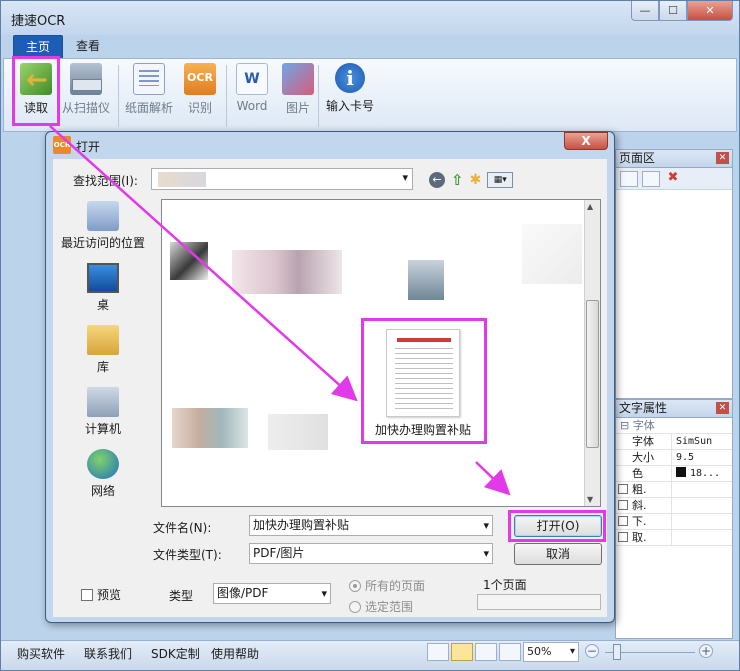 This screenshot has width=740, height=671. What do you see at coordinates (629, 178) in the screenshot?
I see `thumbnail-view-icon` at bounding box center [629, 178].